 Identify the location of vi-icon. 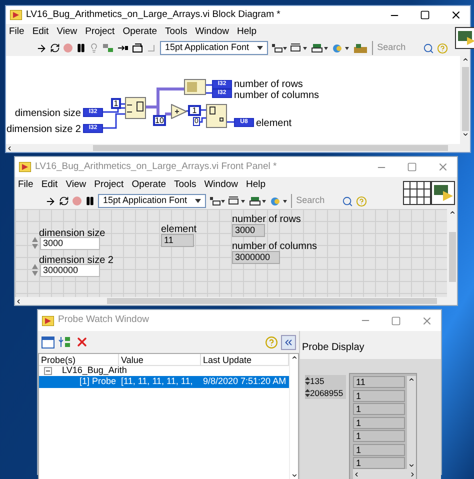
(464, 38).